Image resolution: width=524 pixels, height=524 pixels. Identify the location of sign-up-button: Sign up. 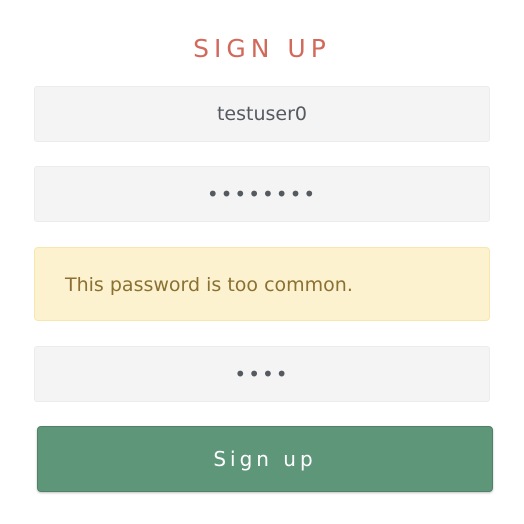
(265, 459).